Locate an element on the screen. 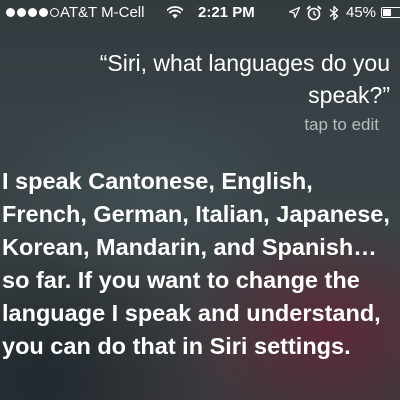  signal-strength-indicator is located at coordinates (32, 12).